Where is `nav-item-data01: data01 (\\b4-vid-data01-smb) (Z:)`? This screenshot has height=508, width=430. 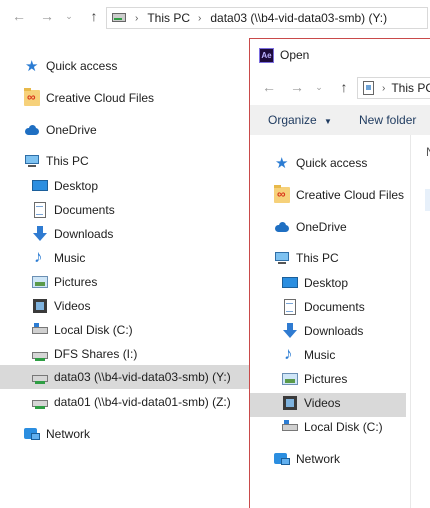
nav-item-data01: data01 (\\b4-vid-data01-smb) (Z:) is located at coordinates (131, 402).